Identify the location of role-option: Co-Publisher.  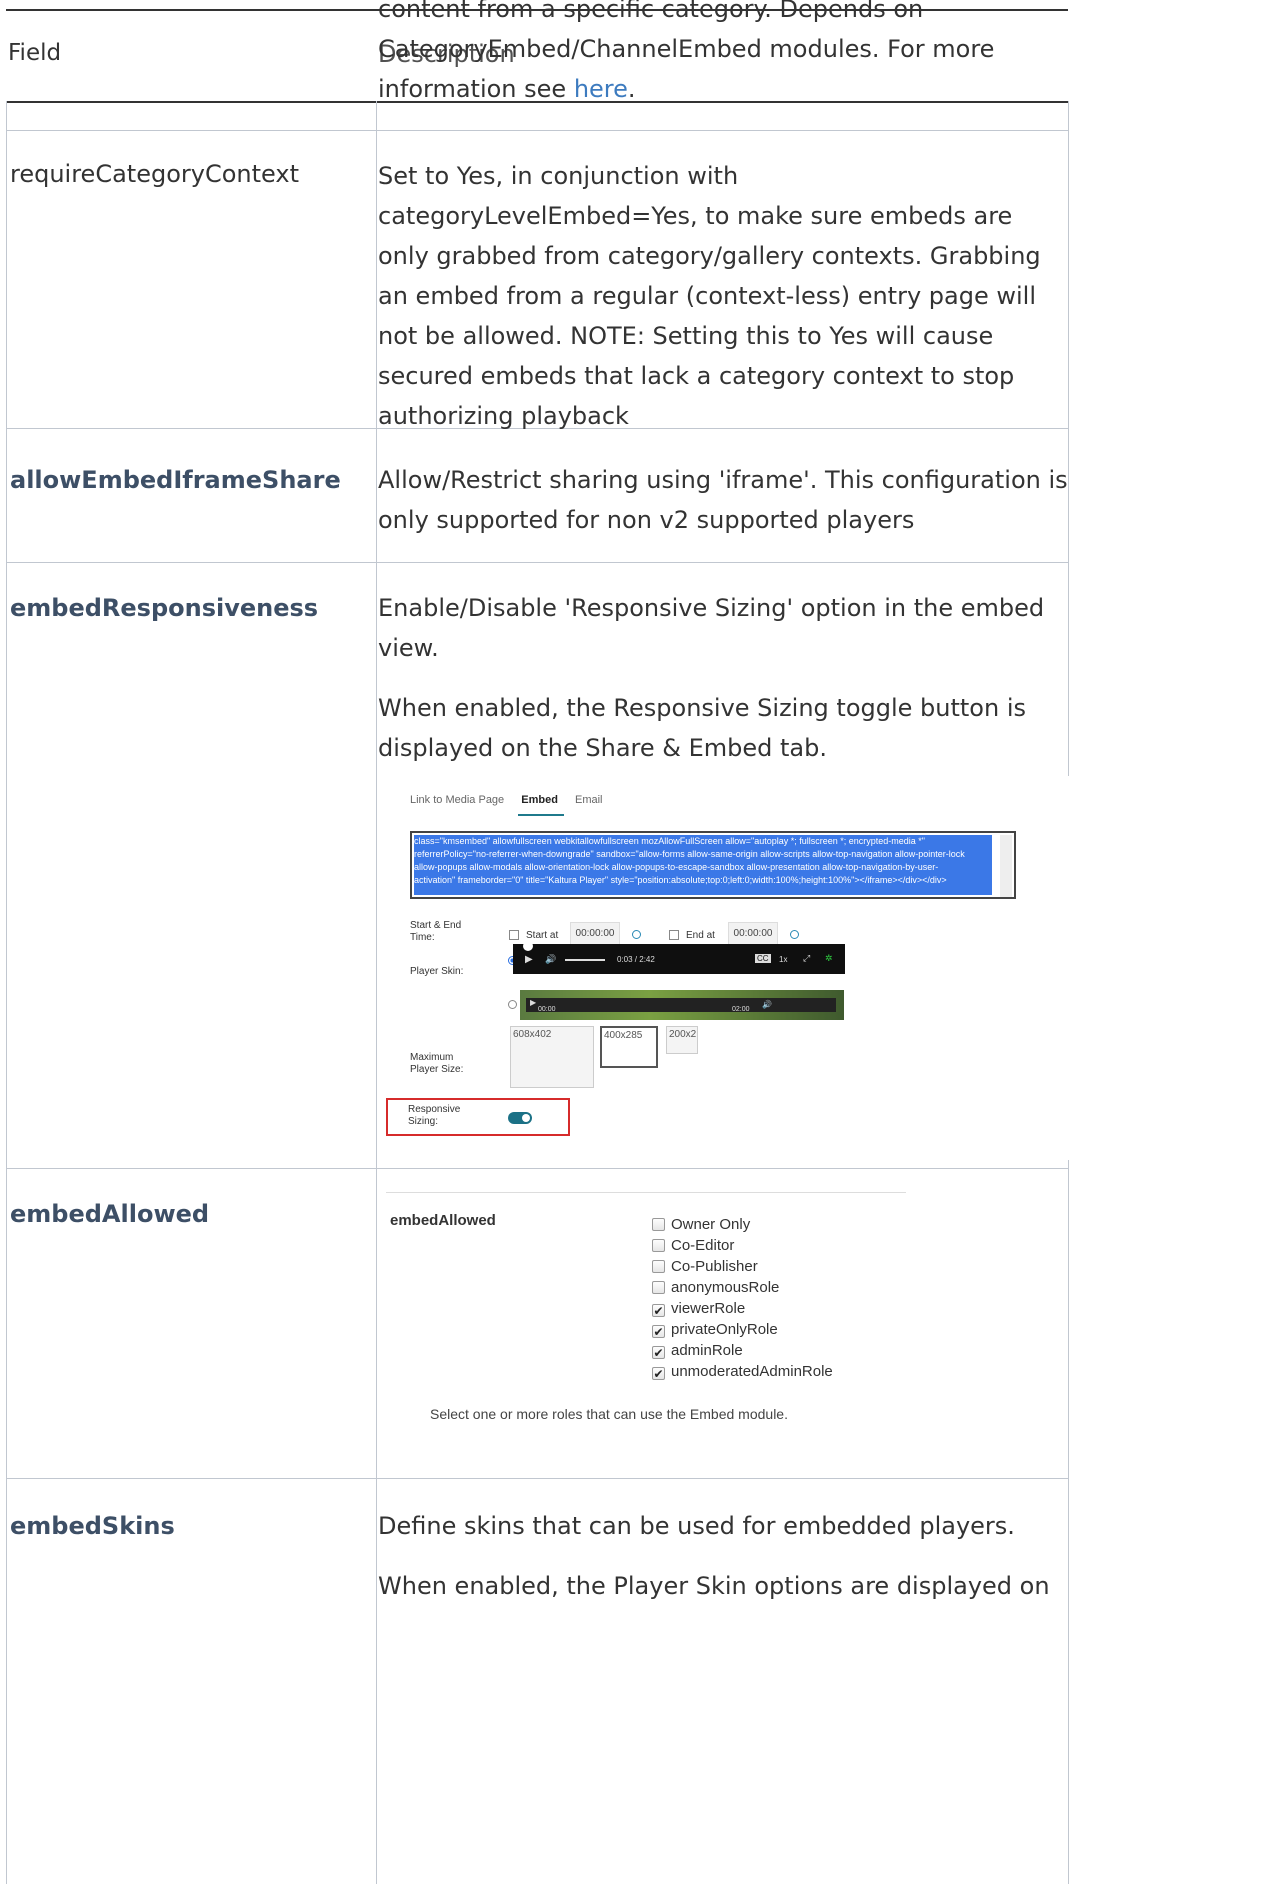
(705, 1266).